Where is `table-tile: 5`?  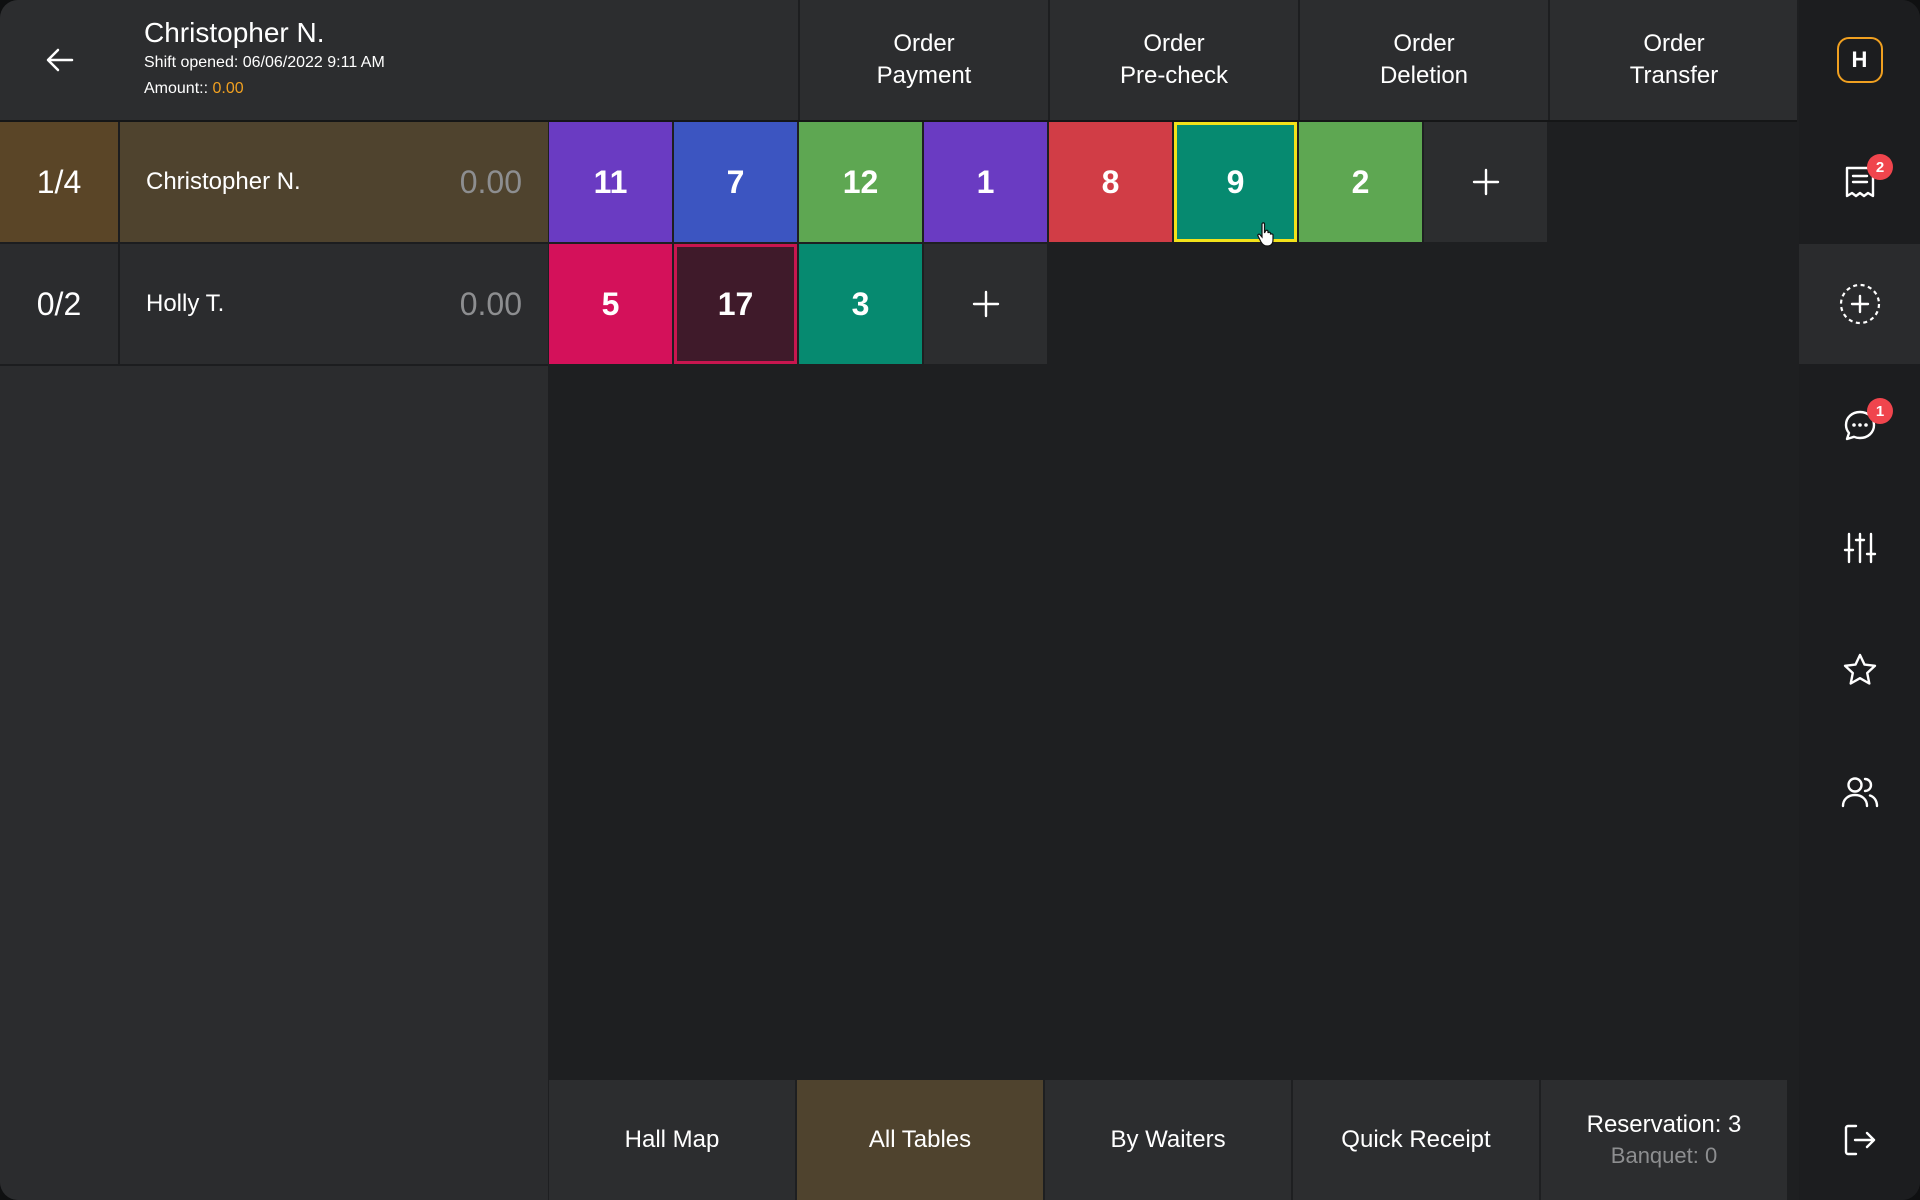
table-tile: 5 is located at coordinates (610, 304).